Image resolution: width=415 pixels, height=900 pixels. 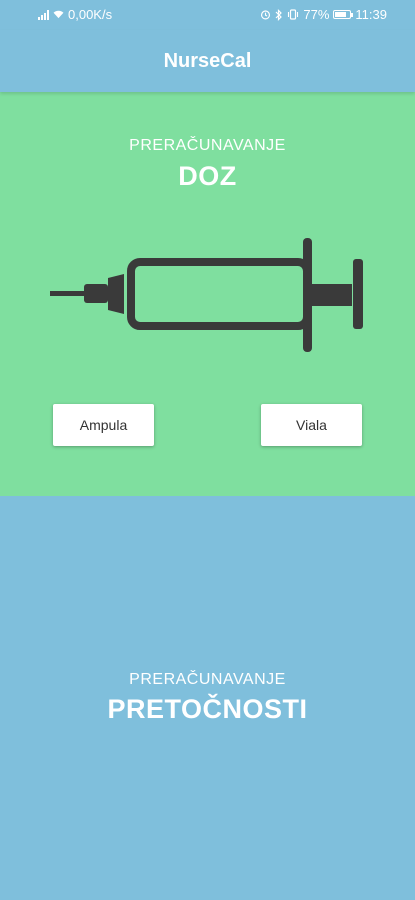 I want to click on status-left: 0,00K/s, so click(x=75, y=14).